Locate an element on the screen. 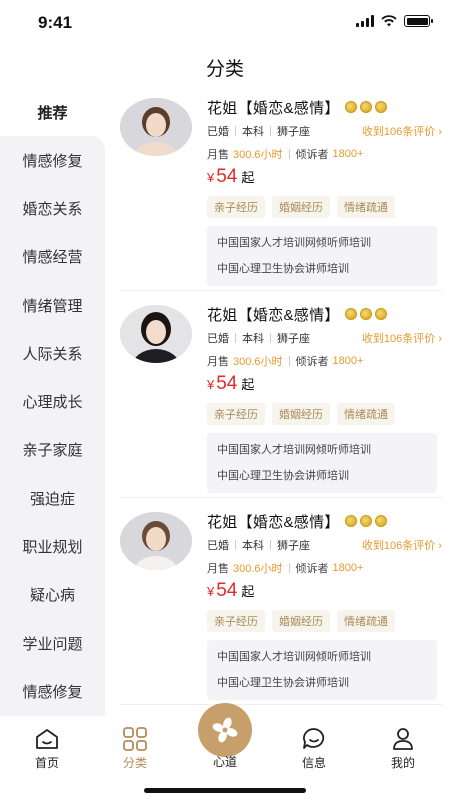  home-icon is located at coordinates (47, 739).